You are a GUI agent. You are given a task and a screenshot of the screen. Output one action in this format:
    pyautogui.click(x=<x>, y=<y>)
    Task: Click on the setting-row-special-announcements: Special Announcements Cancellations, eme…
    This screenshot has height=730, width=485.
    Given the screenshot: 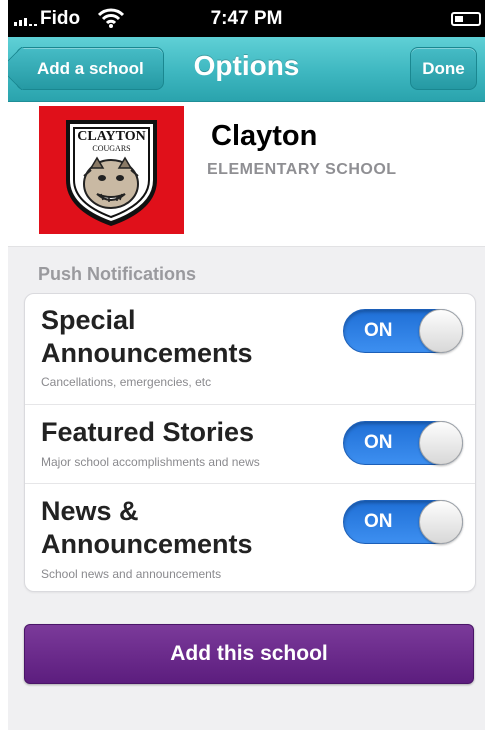 What is the action you would take?
    pyautogui.click(x=250, y=349)
    